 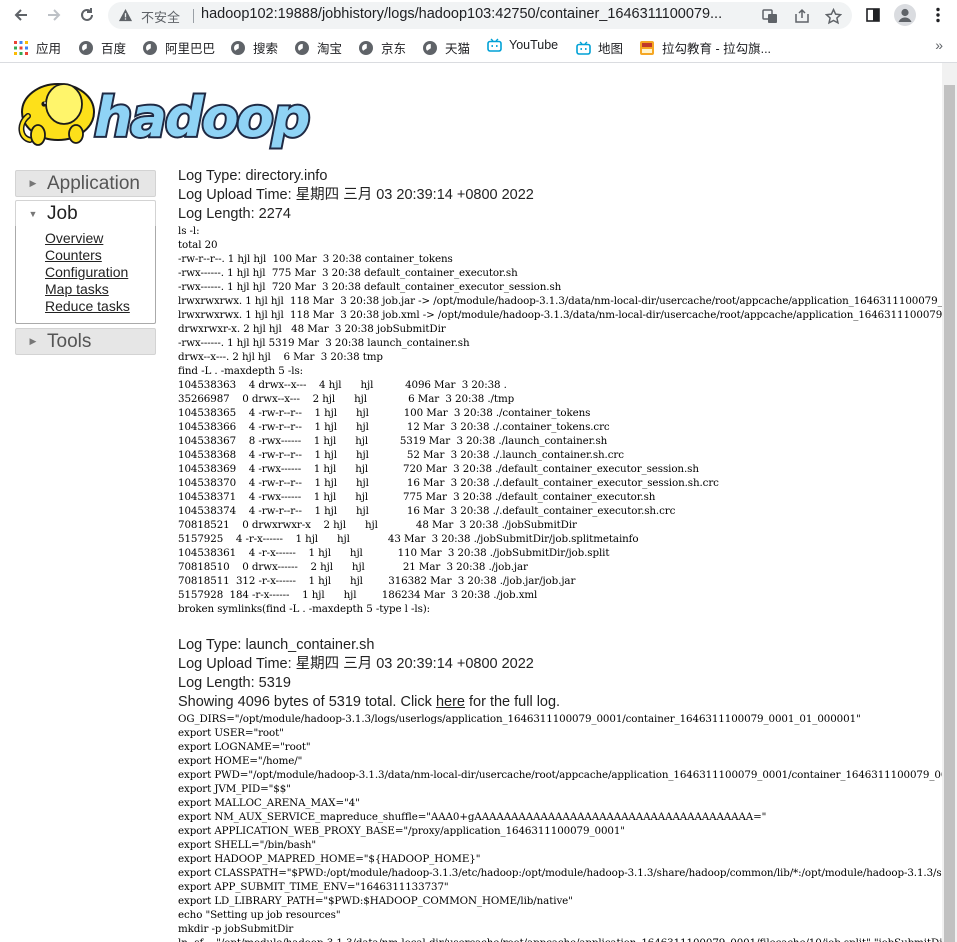 I want to click on scrollbar-thumb, so click(x=949, y=513).